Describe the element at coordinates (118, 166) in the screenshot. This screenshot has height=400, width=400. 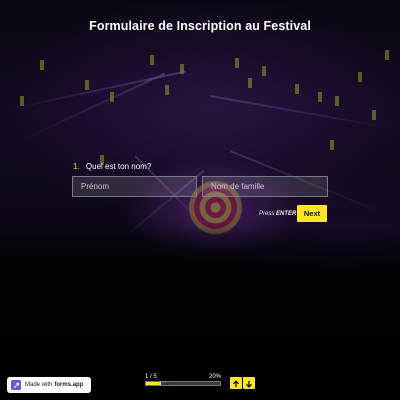
I see `question-text: Quel est ton nom?` at that location.